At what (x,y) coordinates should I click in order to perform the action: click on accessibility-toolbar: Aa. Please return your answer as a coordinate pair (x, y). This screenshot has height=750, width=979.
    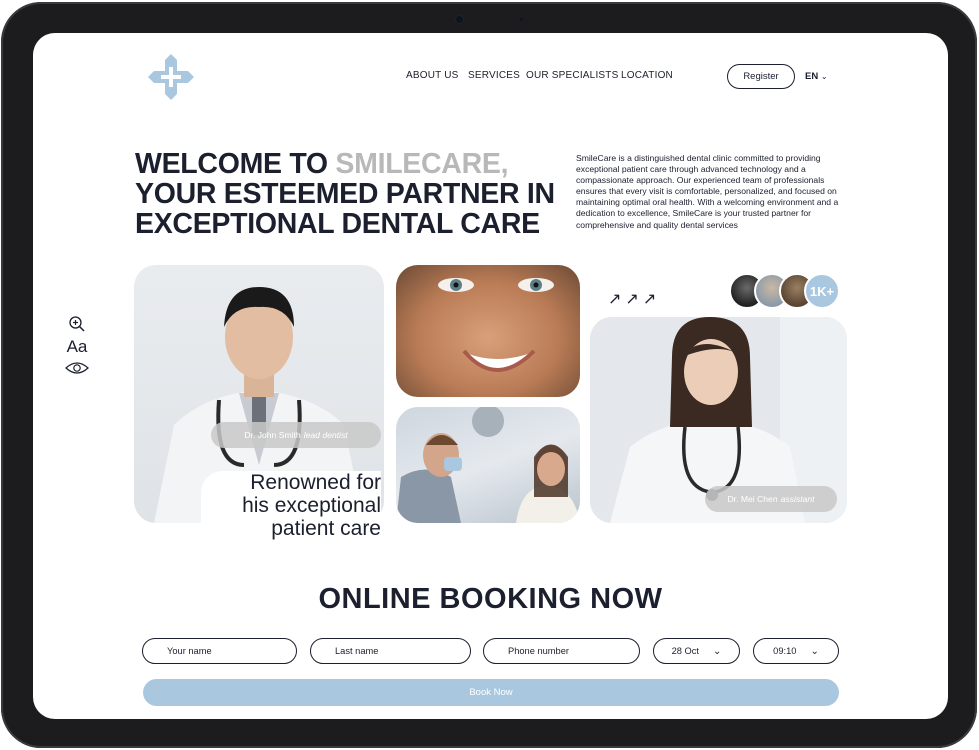
    Looking at the image, I should click on (77, 345).